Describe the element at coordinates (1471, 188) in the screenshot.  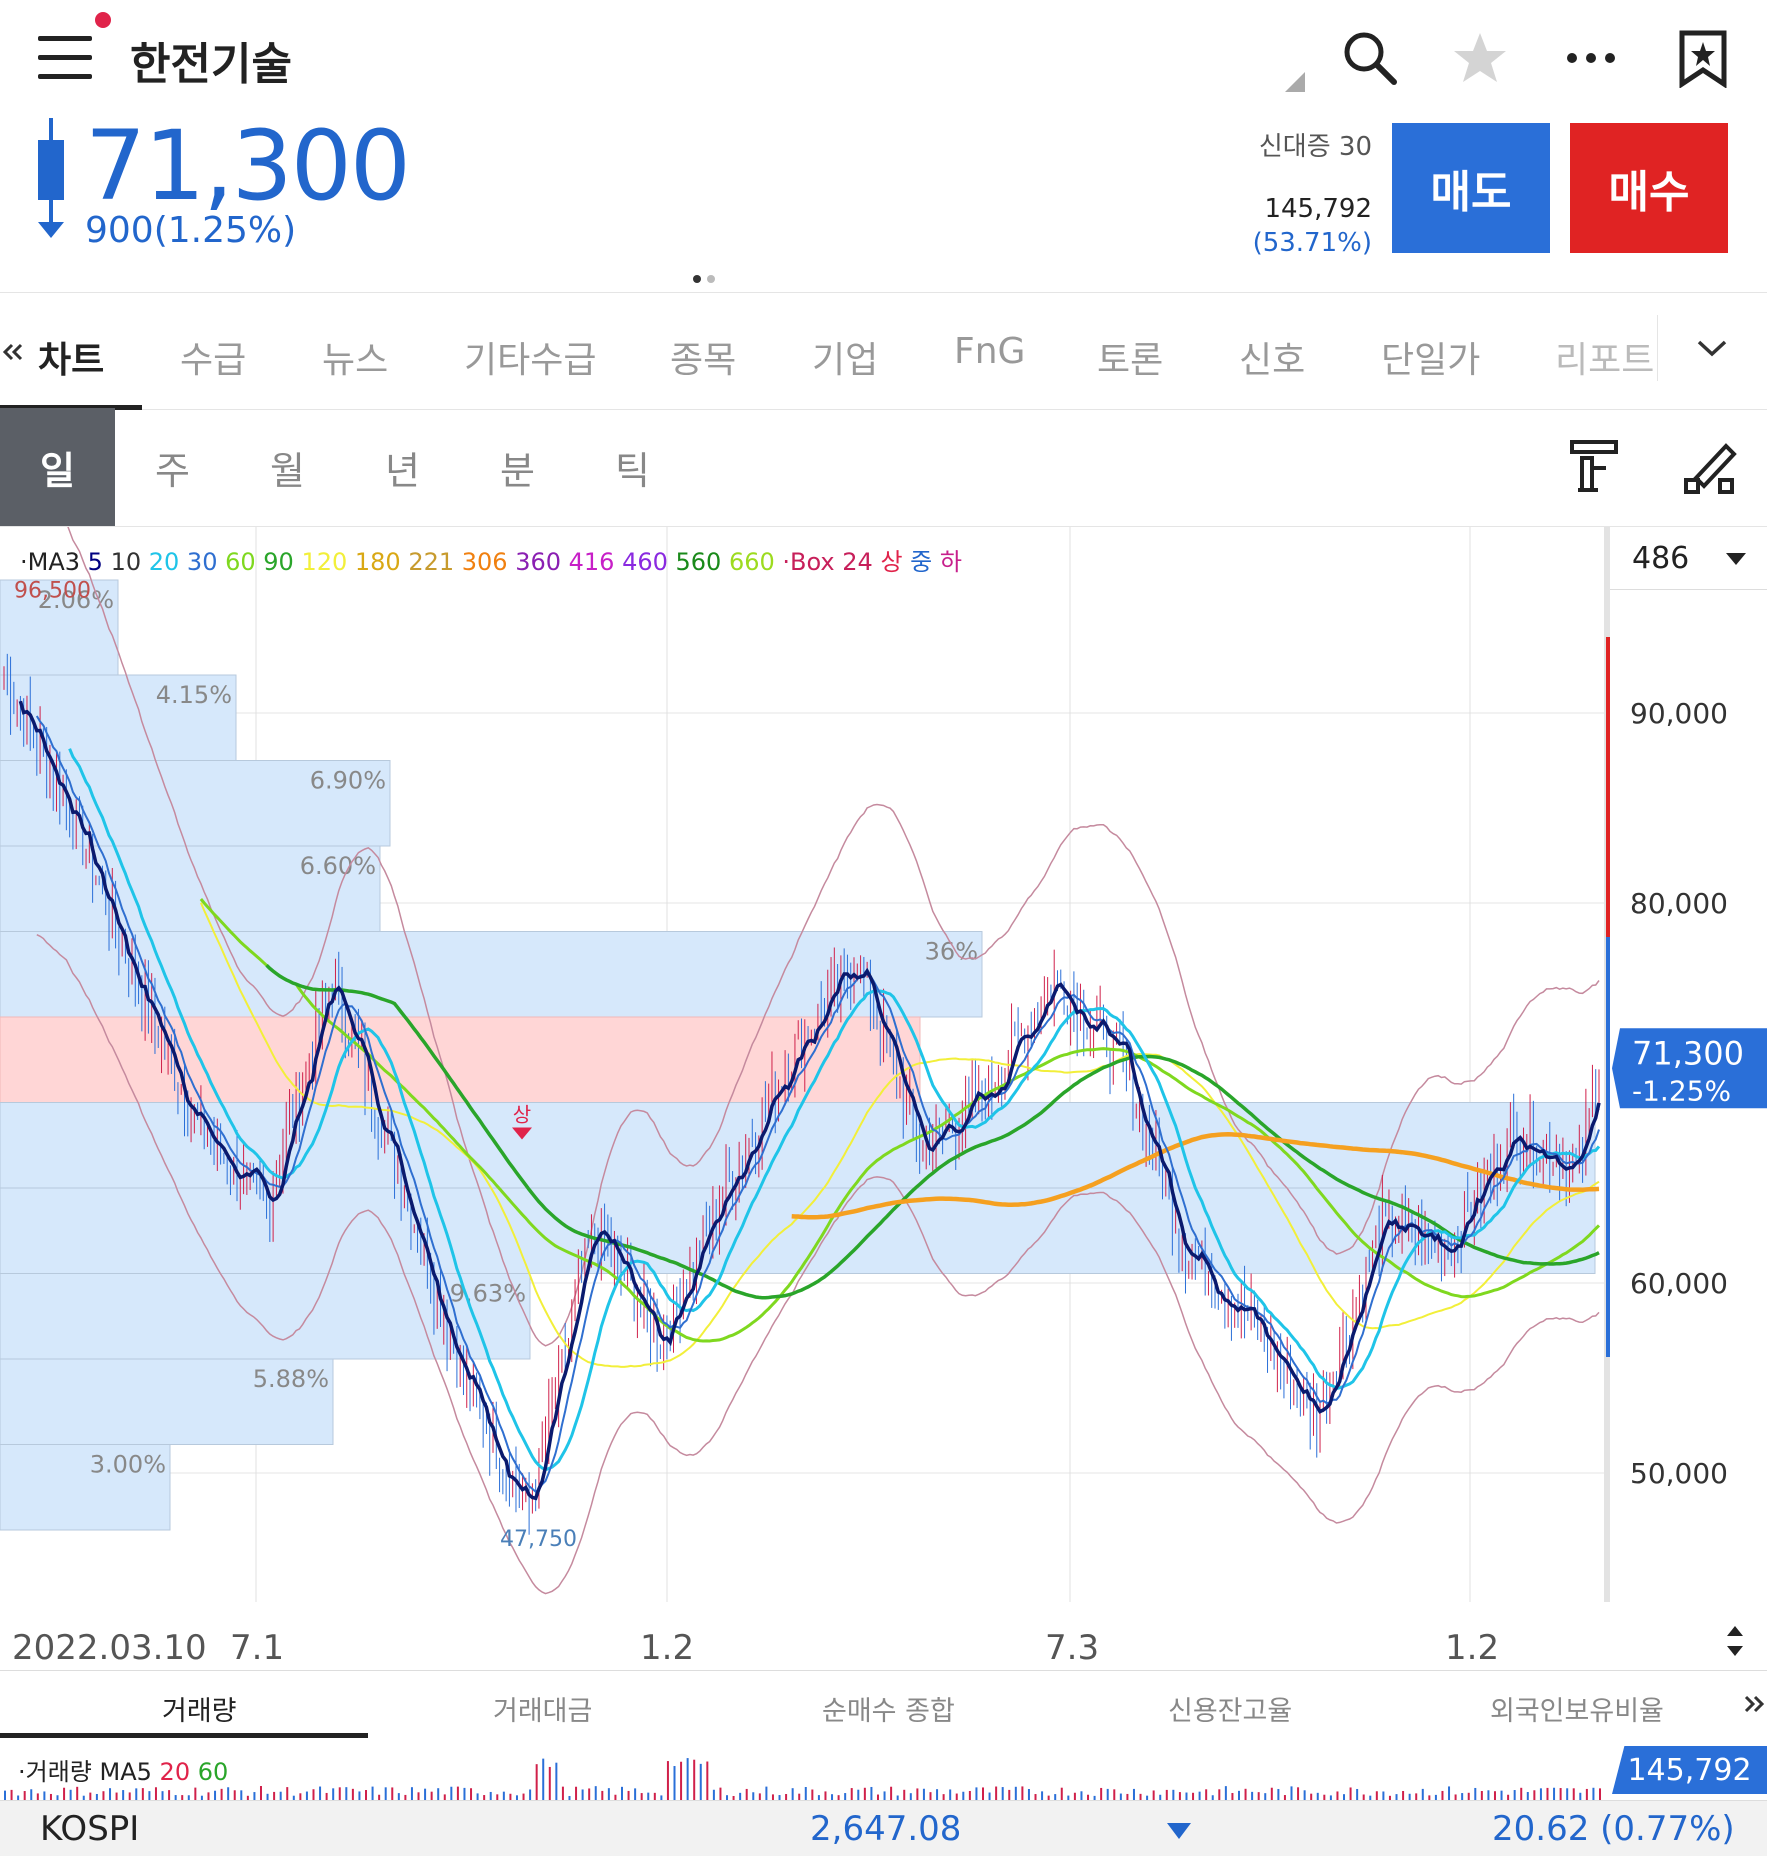
I see `sell-button: 매도` at that location.